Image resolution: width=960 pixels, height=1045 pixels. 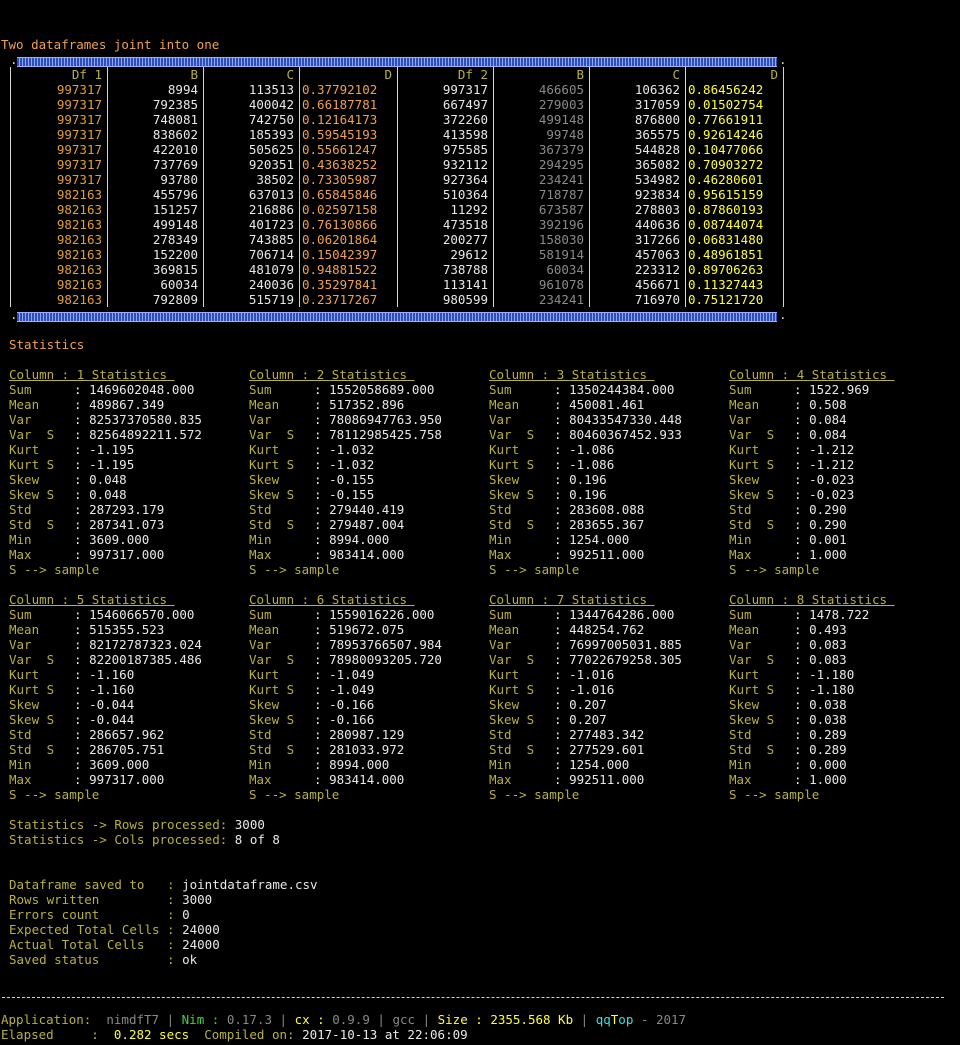 I want to click on table-cell: 499148, so click(x=541, y=119).